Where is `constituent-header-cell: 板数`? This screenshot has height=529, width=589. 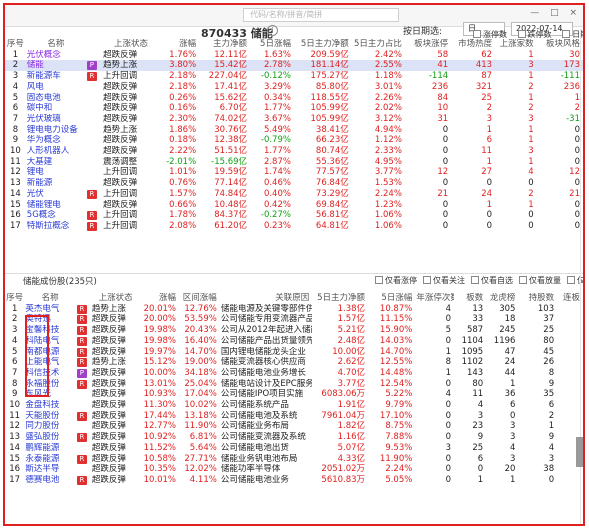 constituent-header-cell: 板数 is located at coordinates (470, 298).